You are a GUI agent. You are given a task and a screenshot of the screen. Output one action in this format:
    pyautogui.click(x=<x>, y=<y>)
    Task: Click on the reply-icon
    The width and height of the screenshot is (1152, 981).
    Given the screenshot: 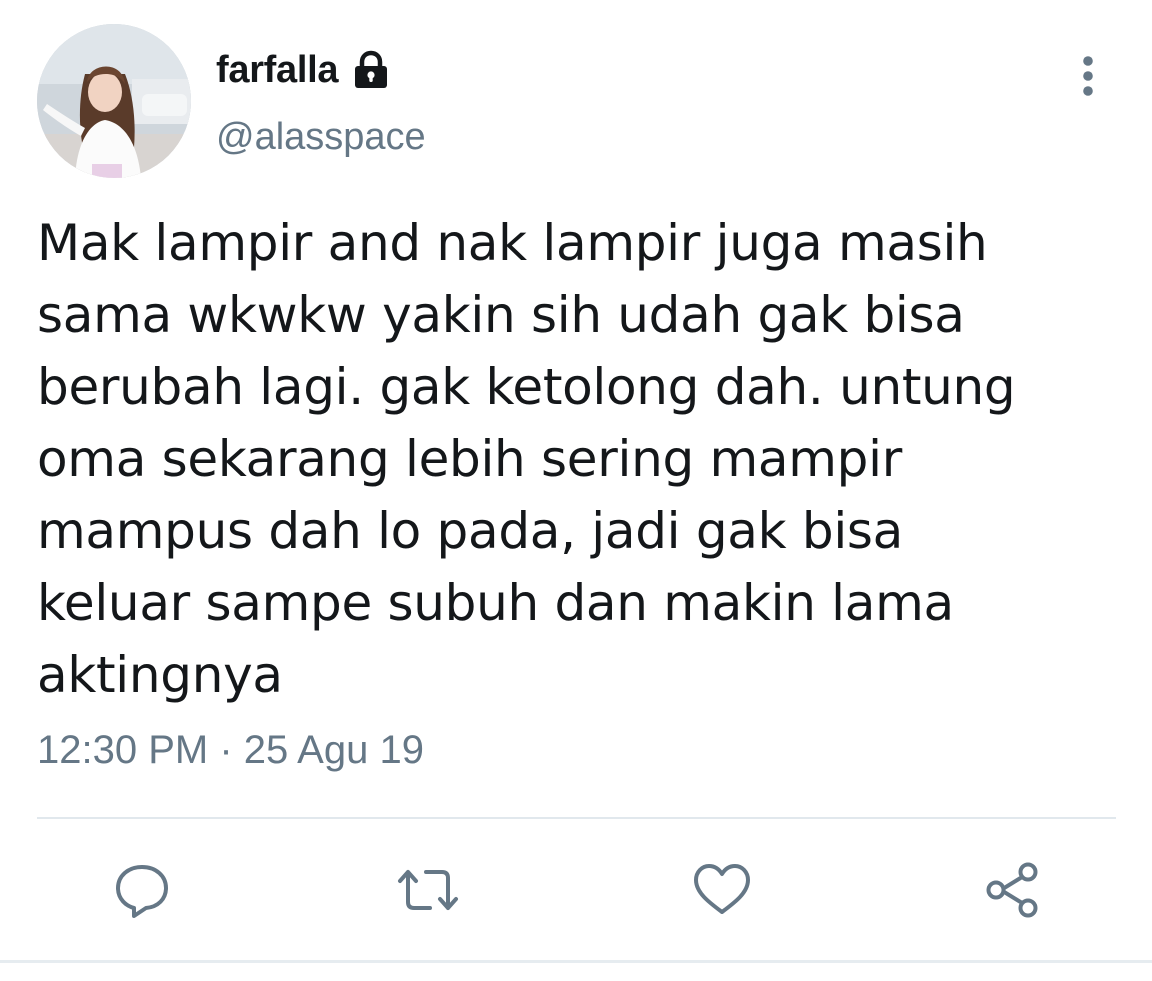 What is the action you would take?
    pyautogui.click(x=142, y=891)
    